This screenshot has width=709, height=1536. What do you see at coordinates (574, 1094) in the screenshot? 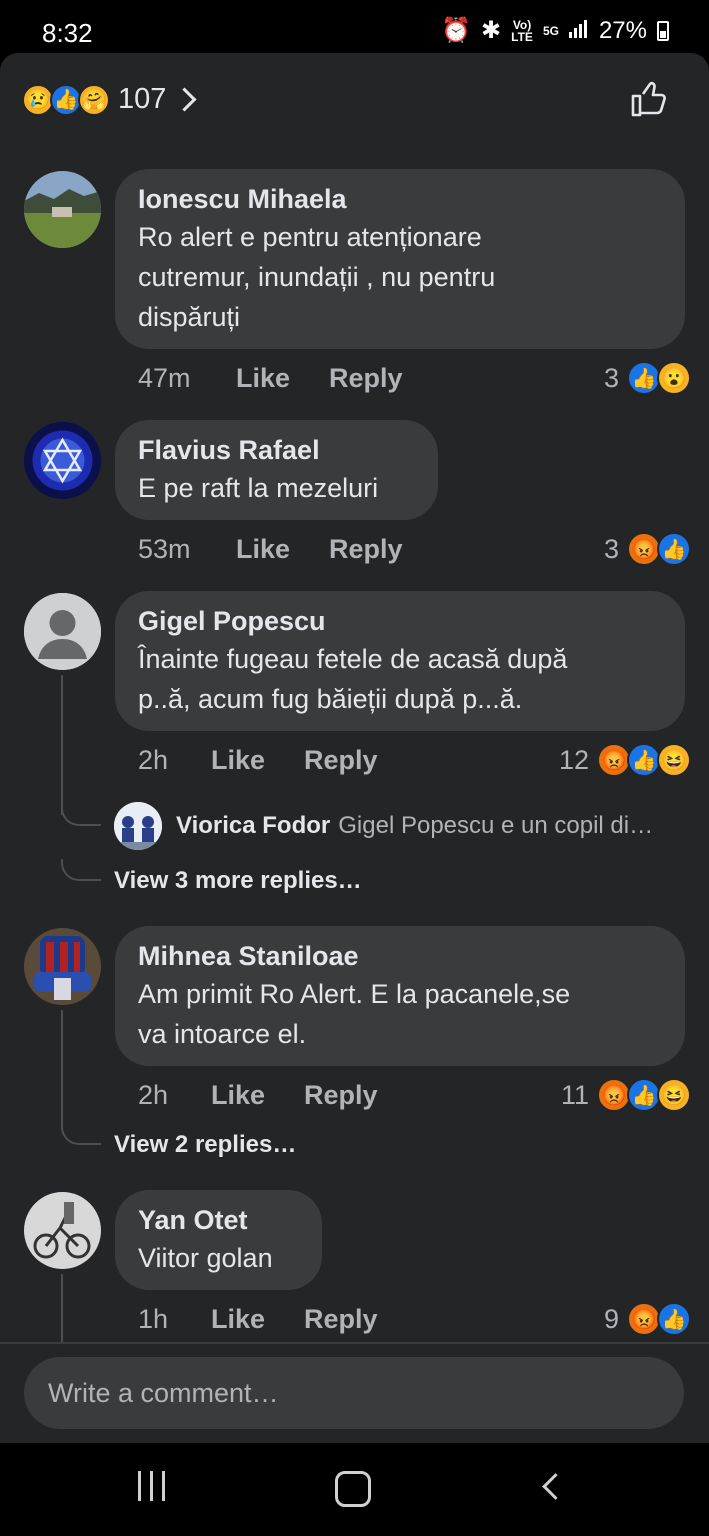
I see `reaction-count: 11` at bounding box center [574, 1094].